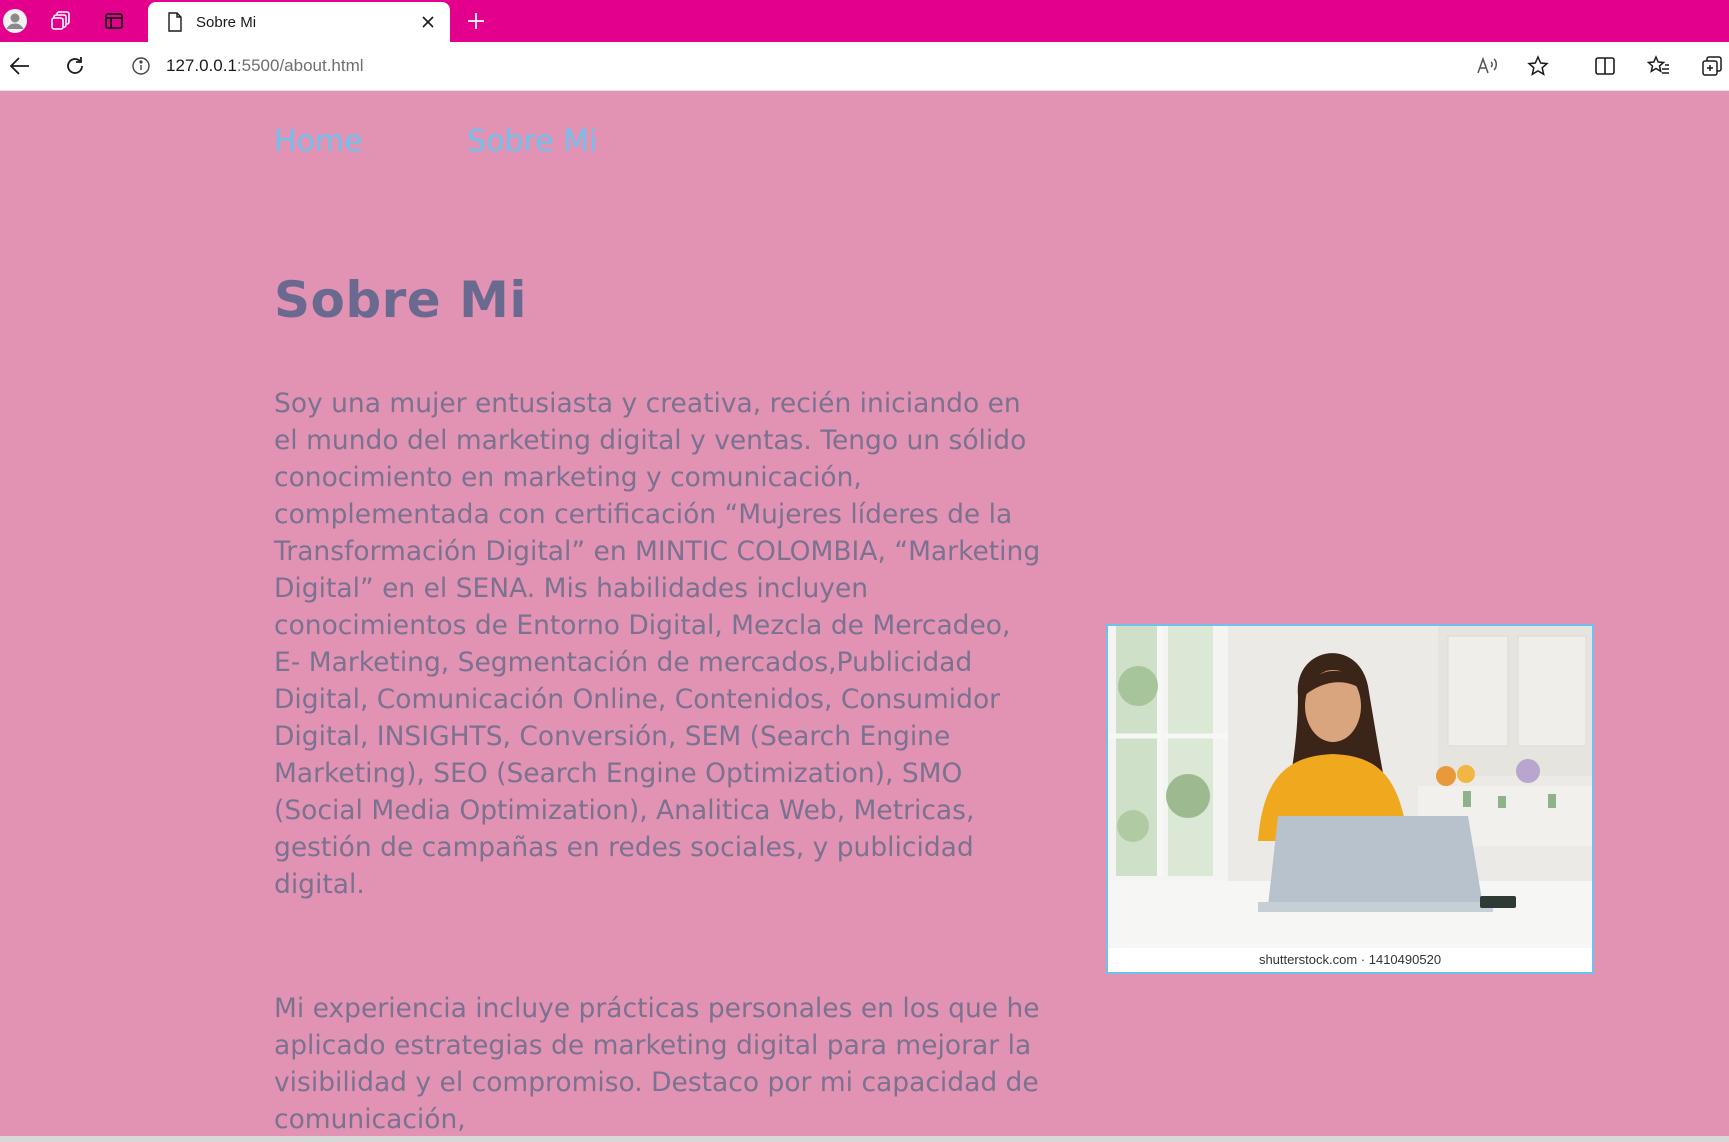 This screenshot has height=1142, width=1729. Describe the element at coordinates (1350, 787) in the screenshot. I see `woman-with-laptop-image` at that location.